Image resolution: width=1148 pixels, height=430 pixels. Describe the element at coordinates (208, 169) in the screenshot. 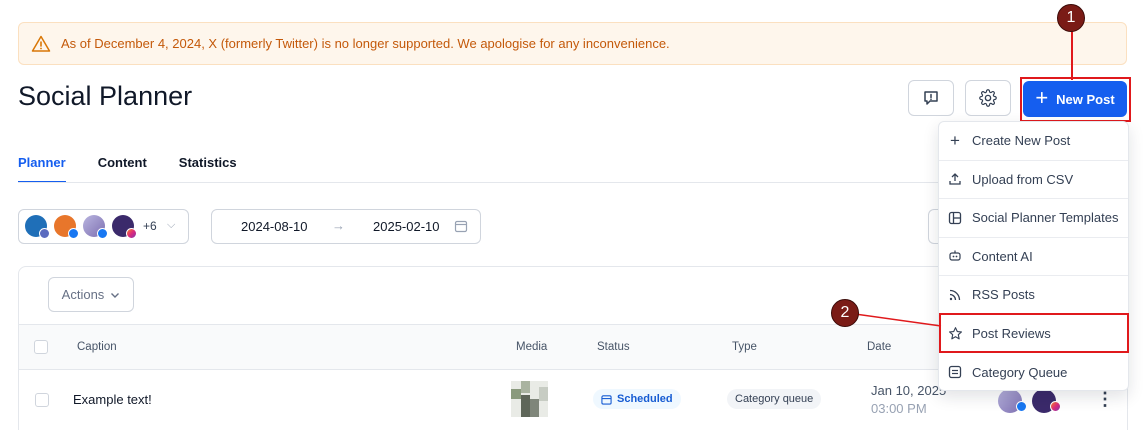

I see `tab-statistics: Statistics` at that location.